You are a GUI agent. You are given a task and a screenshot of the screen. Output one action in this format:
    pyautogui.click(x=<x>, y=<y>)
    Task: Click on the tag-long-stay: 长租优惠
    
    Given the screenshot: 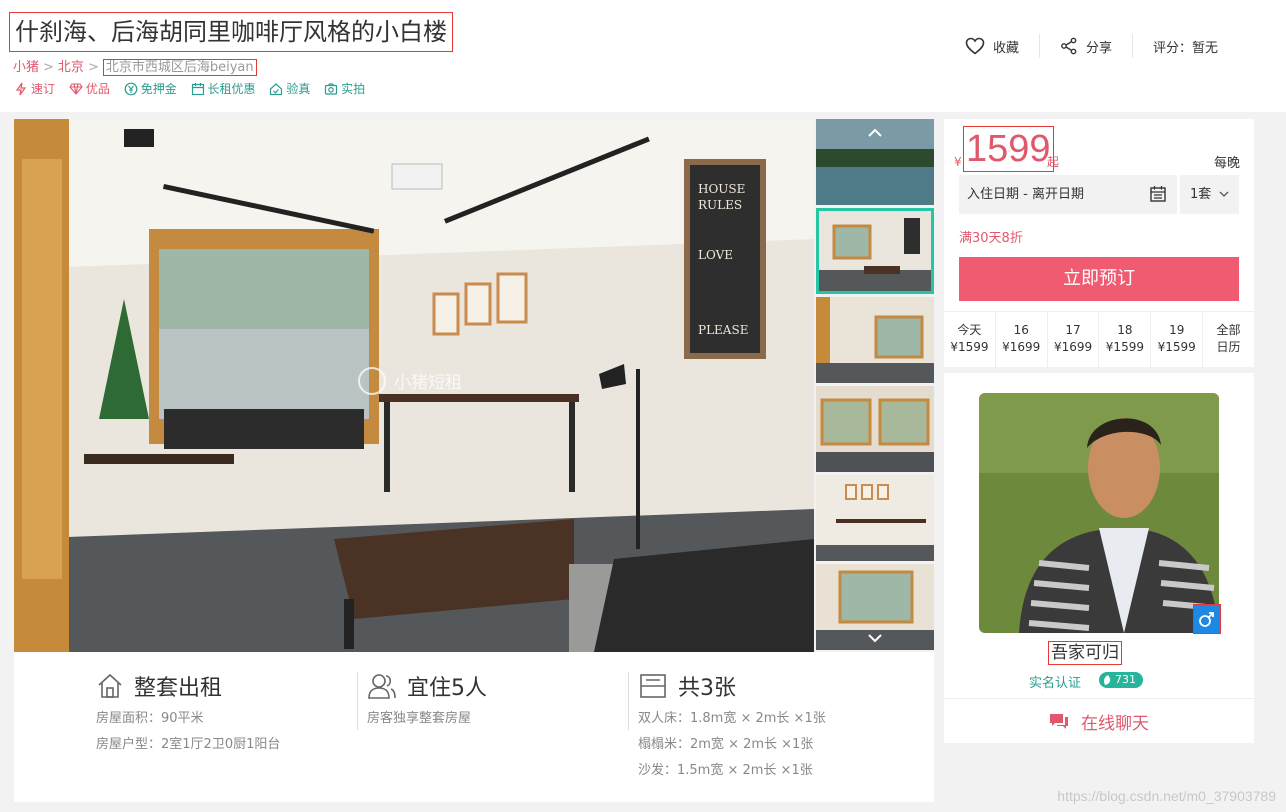 What is the action you would take?
    pyautogui.click(x=223, y=88)
    